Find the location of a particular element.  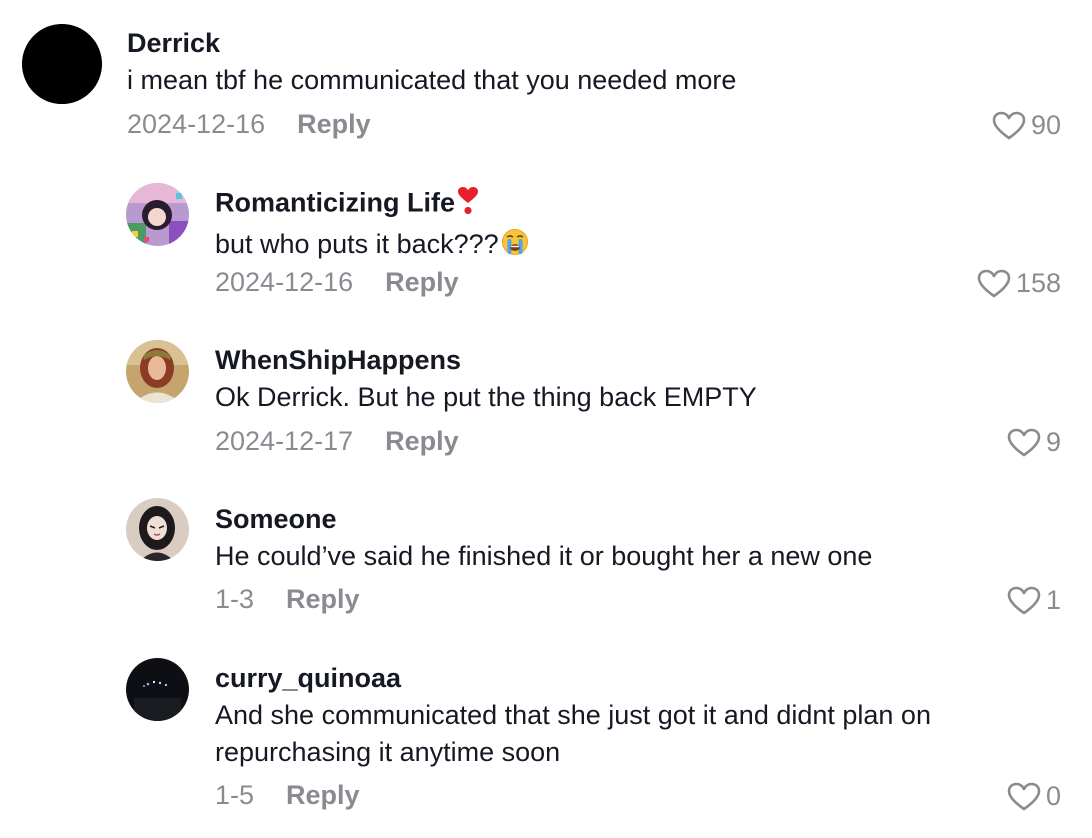

like-count: 0 is located at coordinates (1053, 796).